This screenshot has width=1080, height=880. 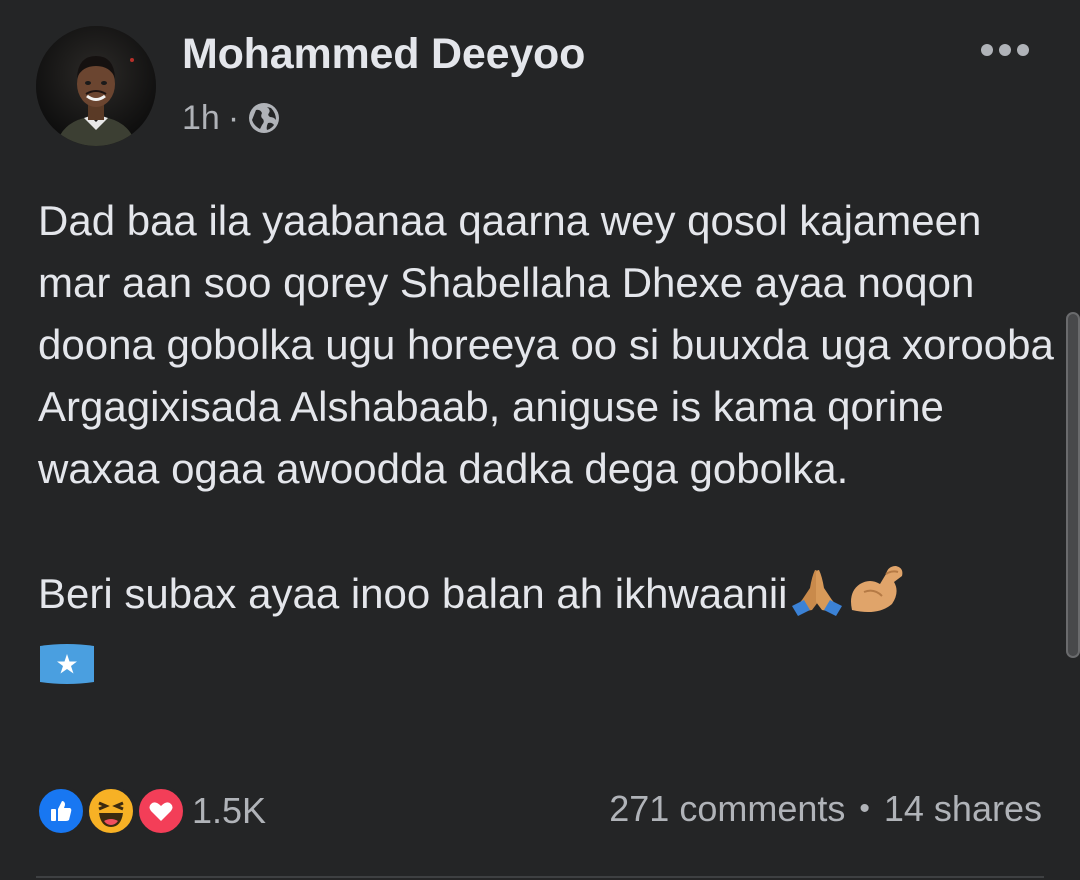 What do you see at coordinates (111, 811) in the screenshot?
I see `haha-icon` at bounding box center [111, 811].